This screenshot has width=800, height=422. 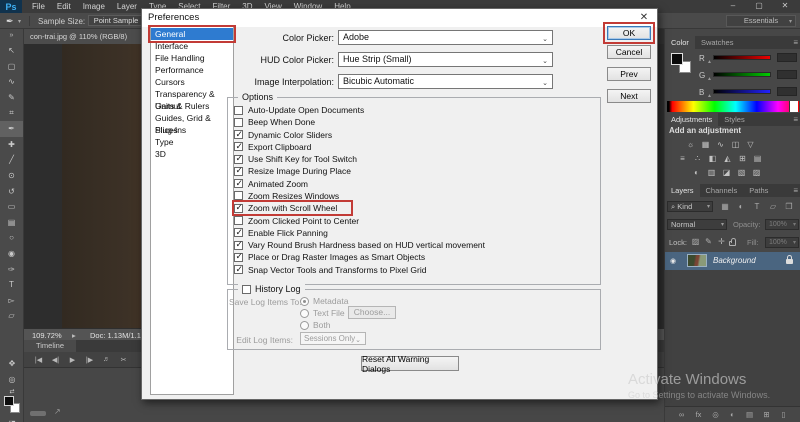 What do you see at coordinates (720, 146) in the screenshot?
I see `curves-icon: ∿` at bounding box center [720, 146].